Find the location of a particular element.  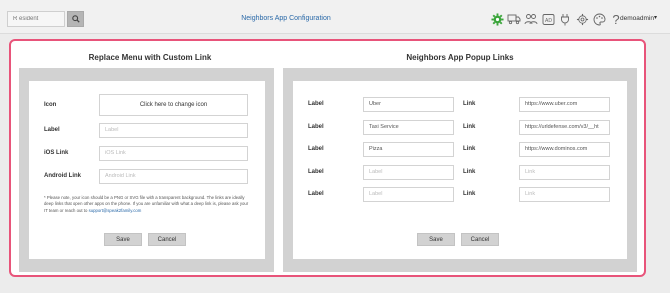

change-icon-button: Click here to change icon is located at coordinates (173, 105).